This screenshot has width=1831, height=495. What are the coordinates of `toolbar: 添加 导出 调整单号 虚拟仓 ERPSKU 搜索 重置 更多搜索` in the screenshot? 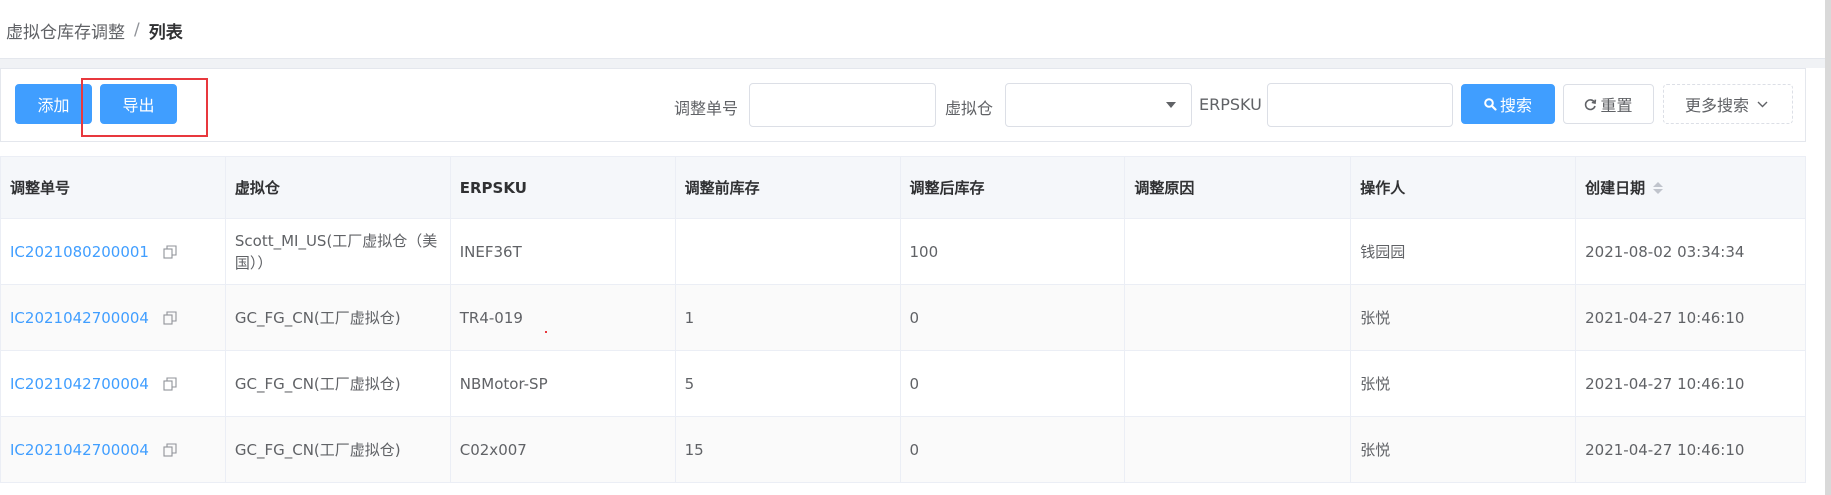 It's located at (903, 105).